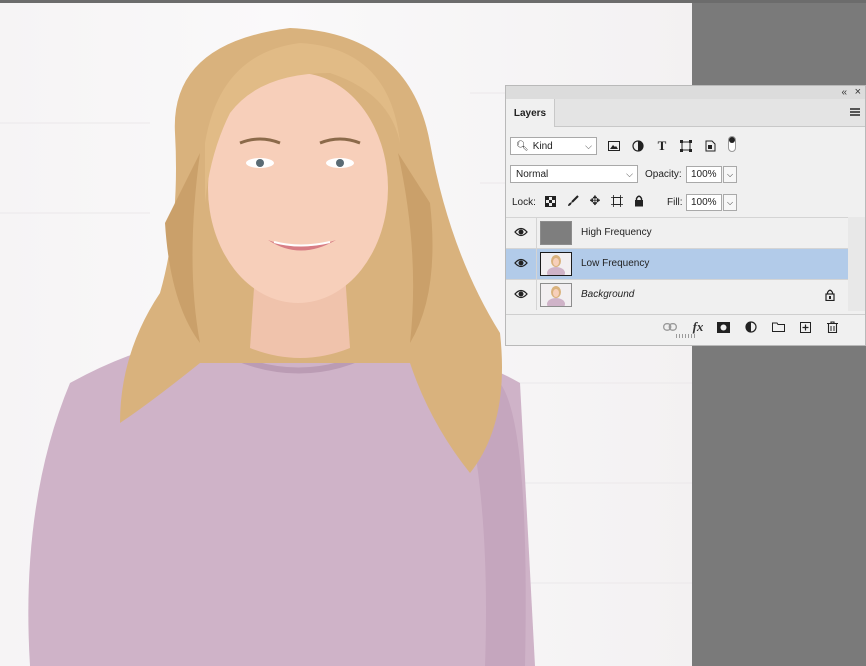 This screenshot has width=866, height=666. I want to click on filter-toggle-icon, so click(732, 144).